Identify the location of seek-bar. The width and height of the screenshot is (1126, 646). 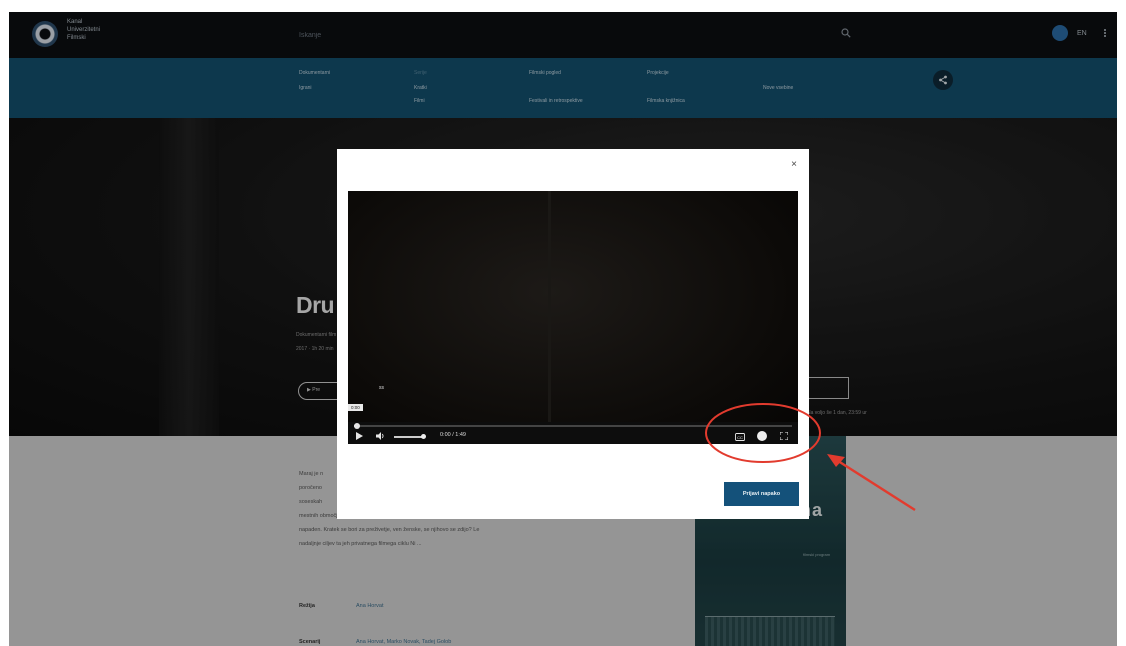
(573, 426).